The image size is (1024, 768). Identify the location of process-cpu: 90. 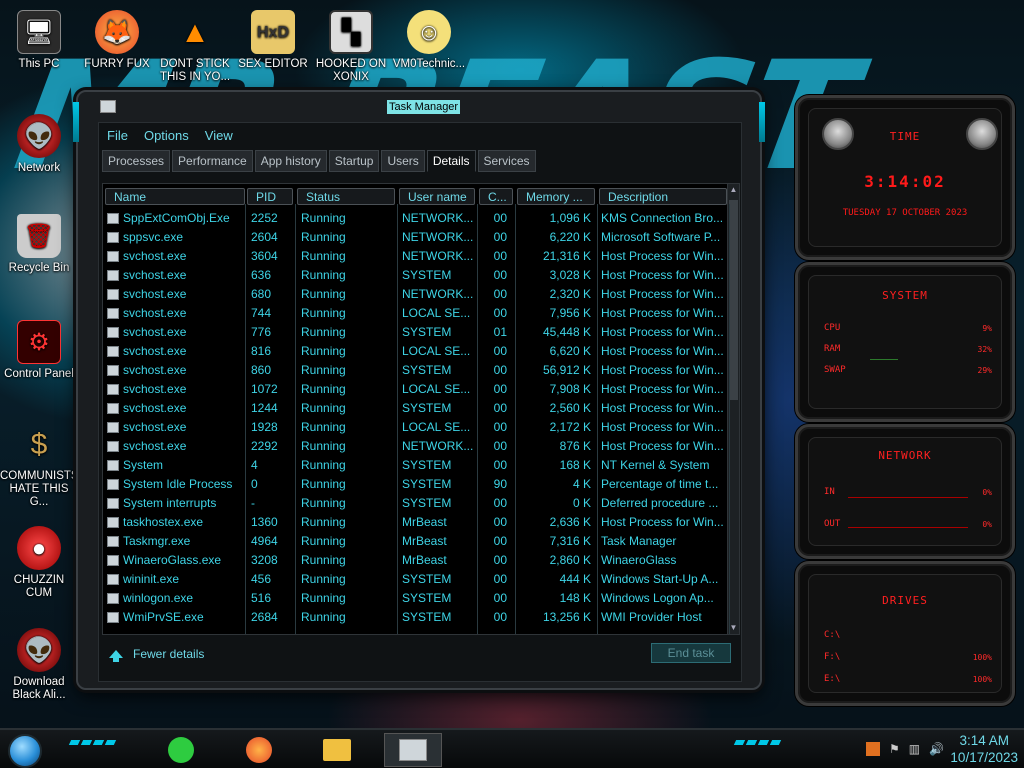
(500, 484).